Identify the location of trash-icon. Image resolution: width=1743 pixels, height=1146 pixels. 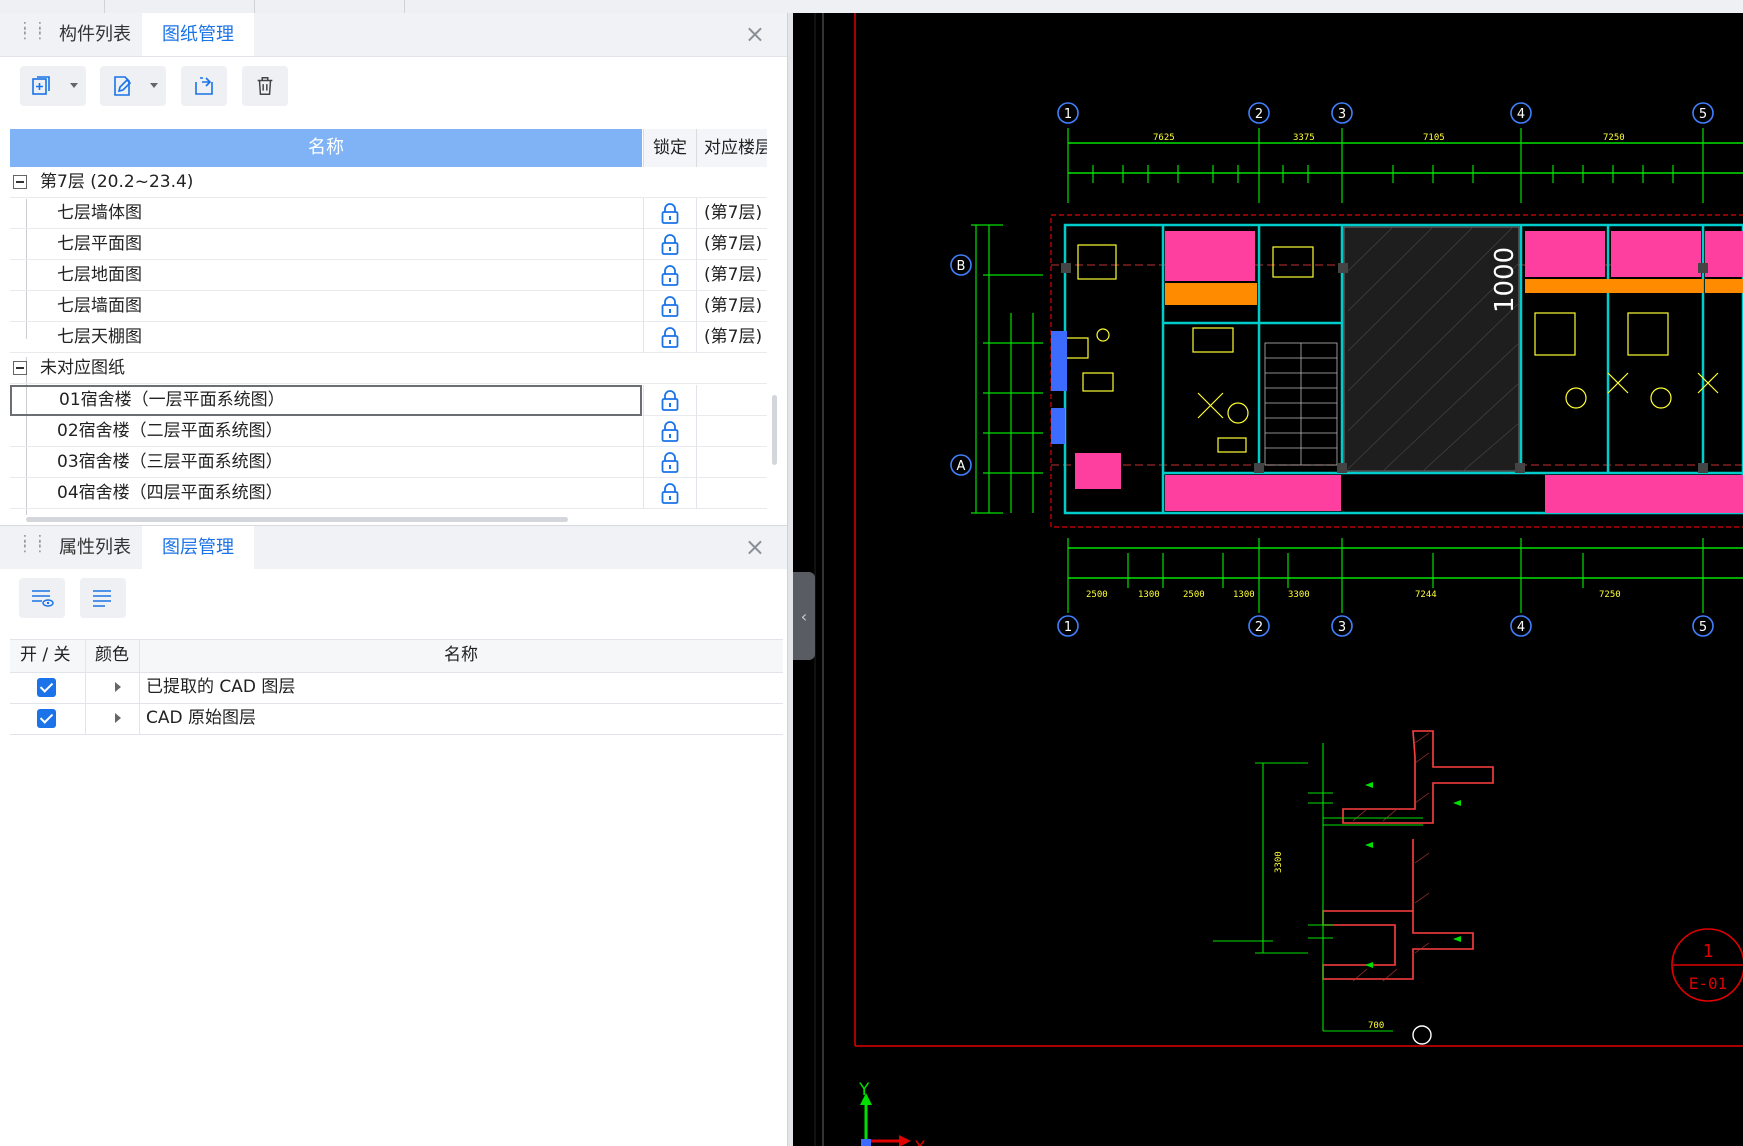
(265, 86).